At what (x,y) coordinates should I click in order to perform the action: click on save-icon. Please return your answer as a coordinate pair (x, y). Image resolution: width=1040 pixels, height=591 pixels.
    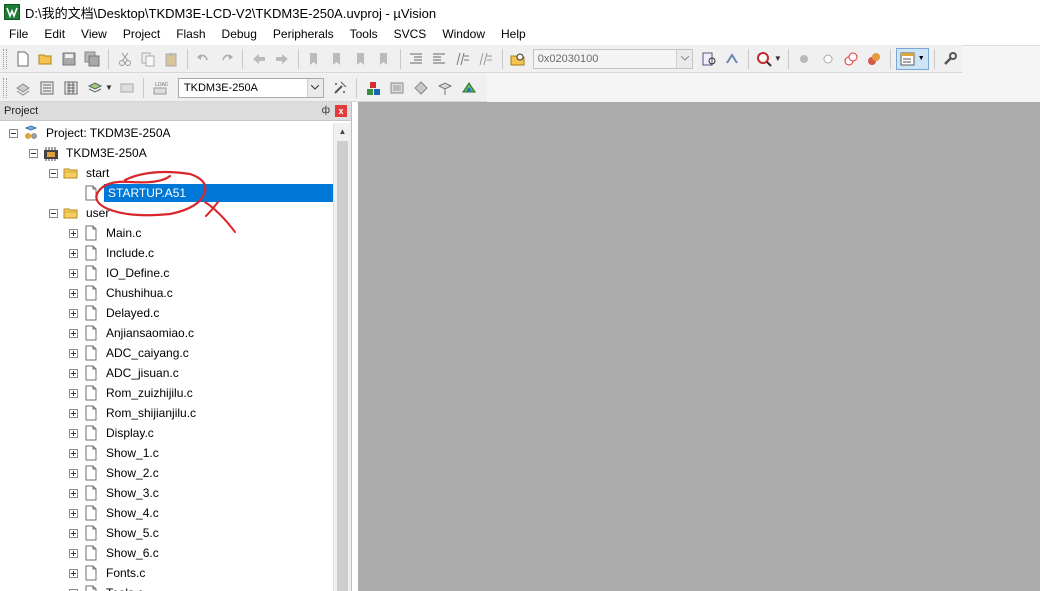
    Looking at the image, I should click on (68, 59).